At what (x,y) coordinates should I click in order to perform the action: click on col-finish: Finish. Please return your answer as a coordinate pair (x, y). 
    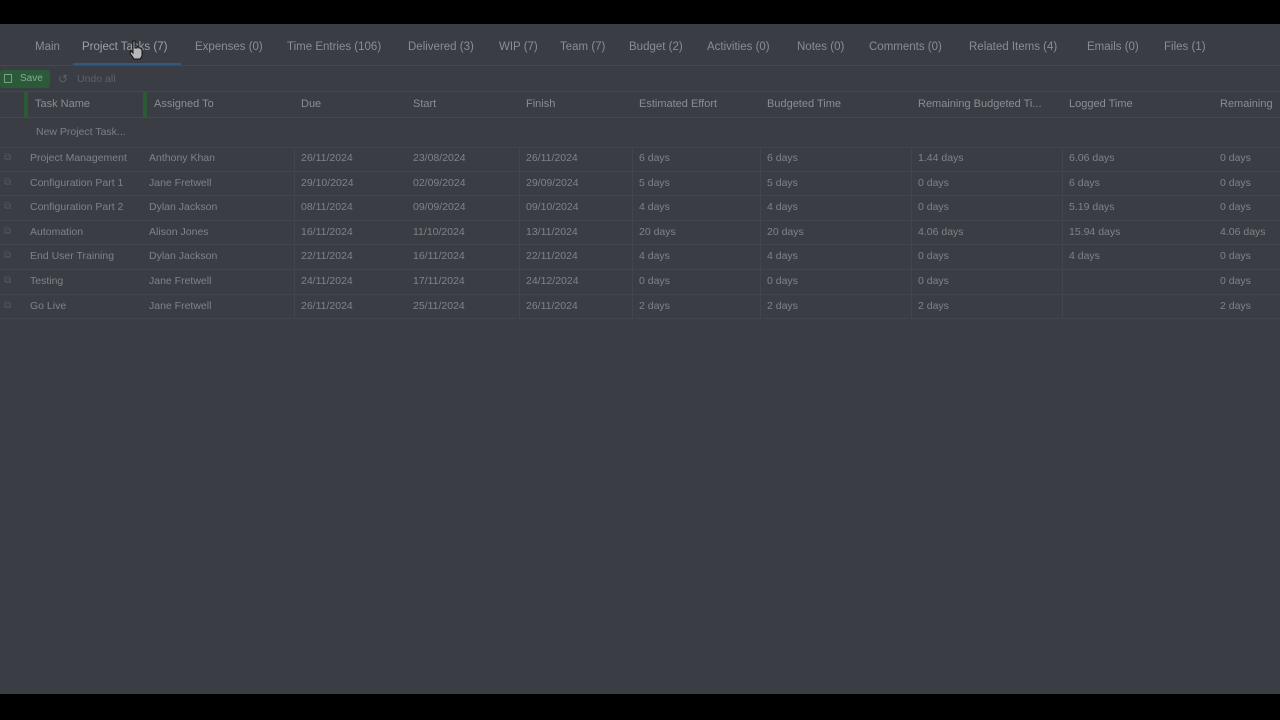
    Looking at the image, I should click on (540, 104).